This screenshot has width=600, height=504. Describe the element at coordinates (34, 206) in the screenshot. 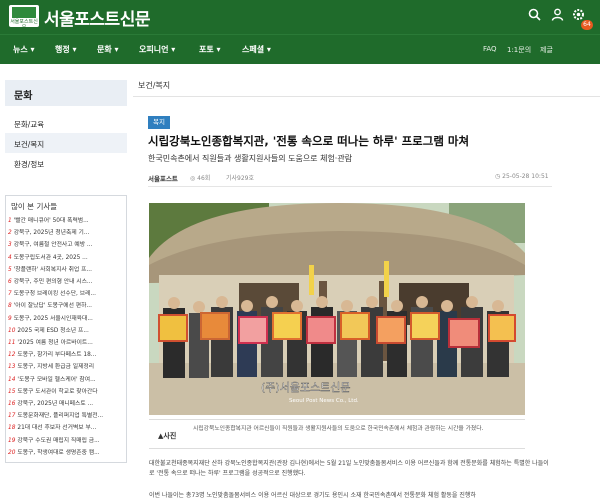

I see `popular-articles-title: 많이 본 기사들` at that location.